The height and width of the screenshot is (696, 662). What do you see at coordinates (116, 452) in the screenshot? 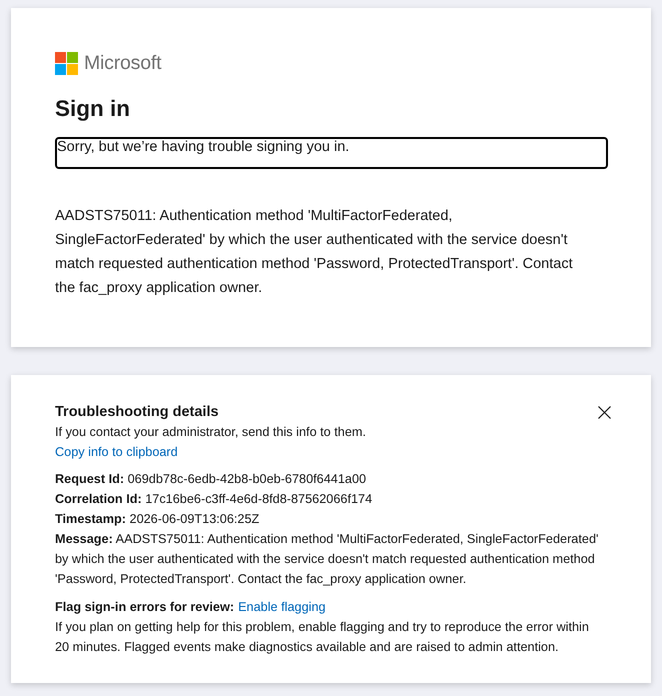
I see `copy-info-link: Copy info to clipboard` at bounding box center [116, 452].